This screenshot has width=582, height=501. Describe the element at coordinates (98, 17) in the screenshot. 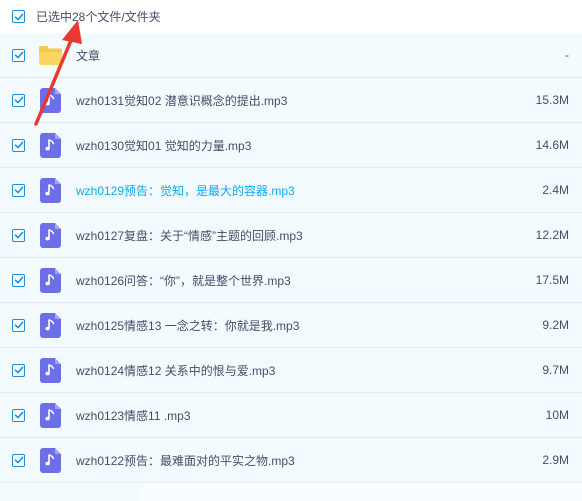

I see `selection-count-label: 已选中28个文件/文件夹` at that location.